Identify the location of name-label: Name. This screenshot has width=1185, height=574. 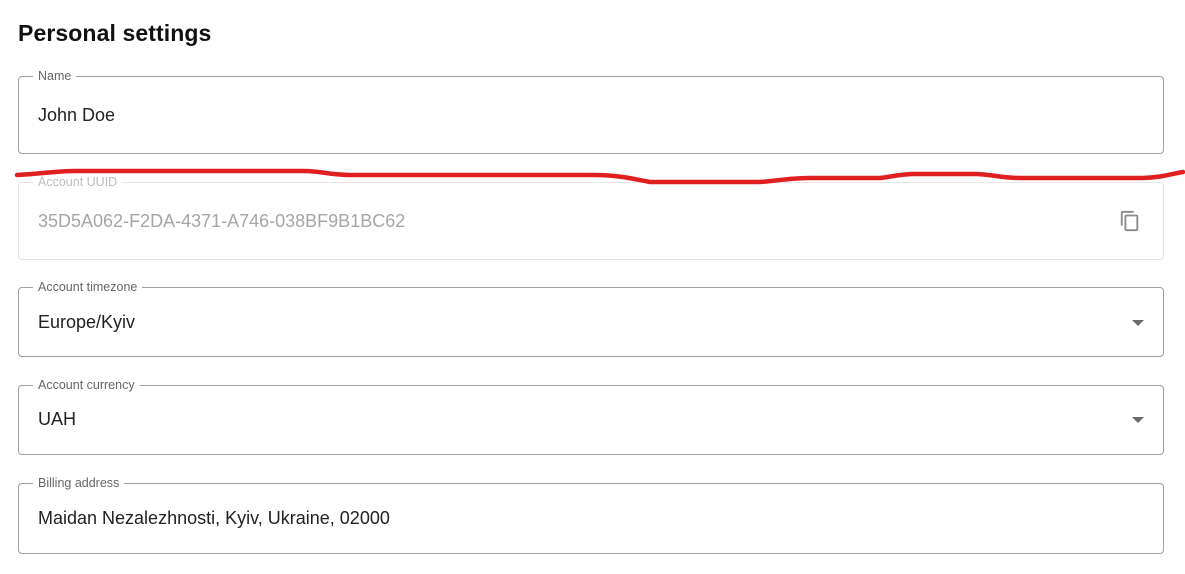
(55, 76).